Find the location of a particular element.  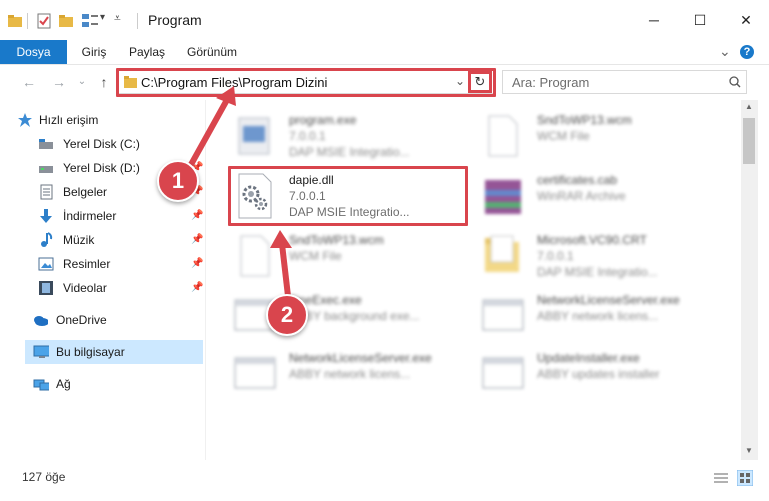

sidebar-item-onedrive: OneDrive is located at coordinates (102, 320).